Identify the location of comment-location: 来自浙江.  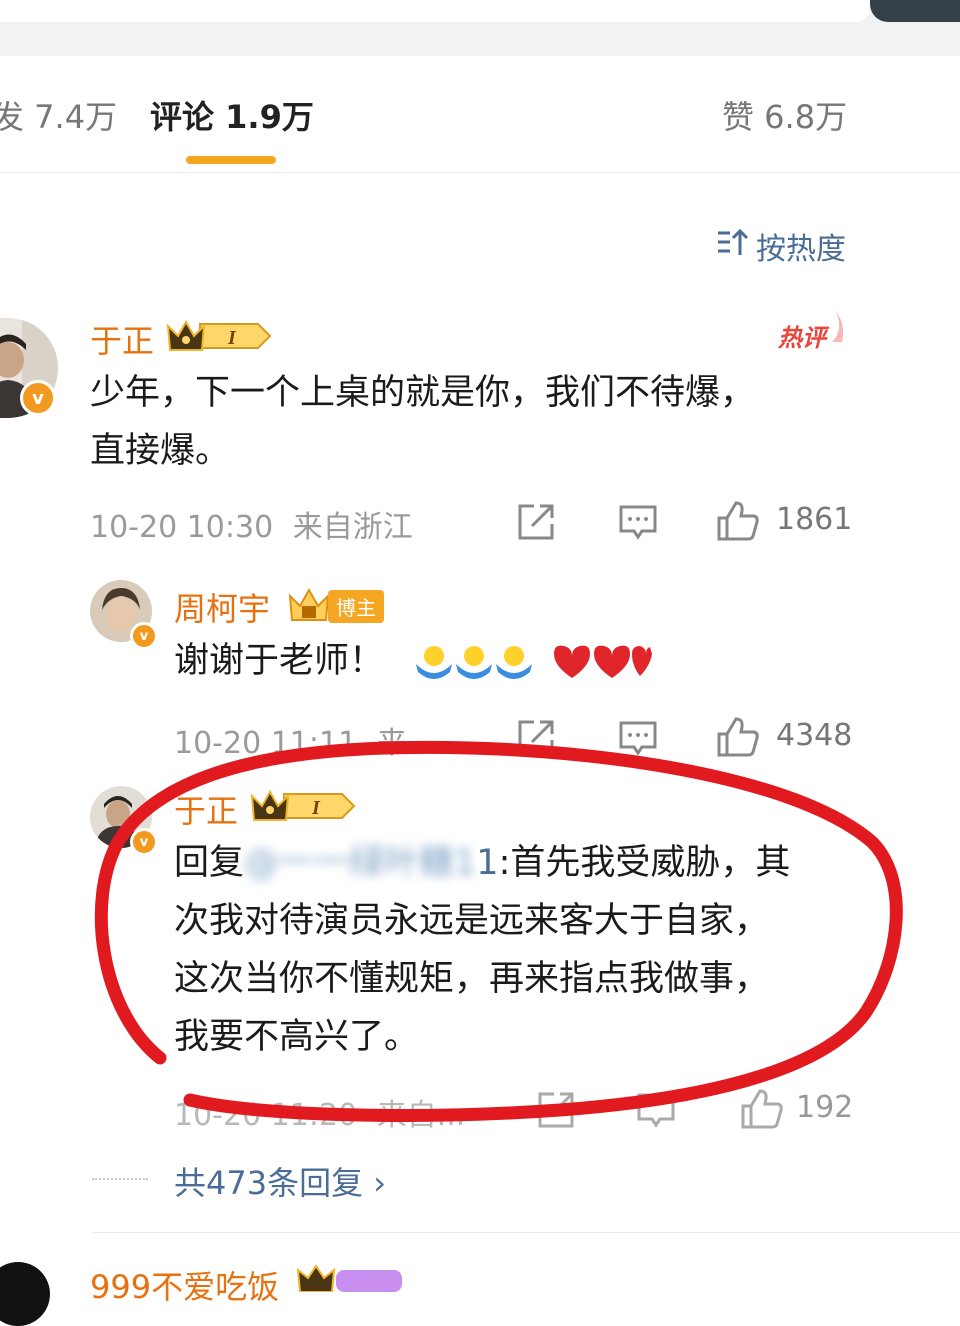
(352, 527).